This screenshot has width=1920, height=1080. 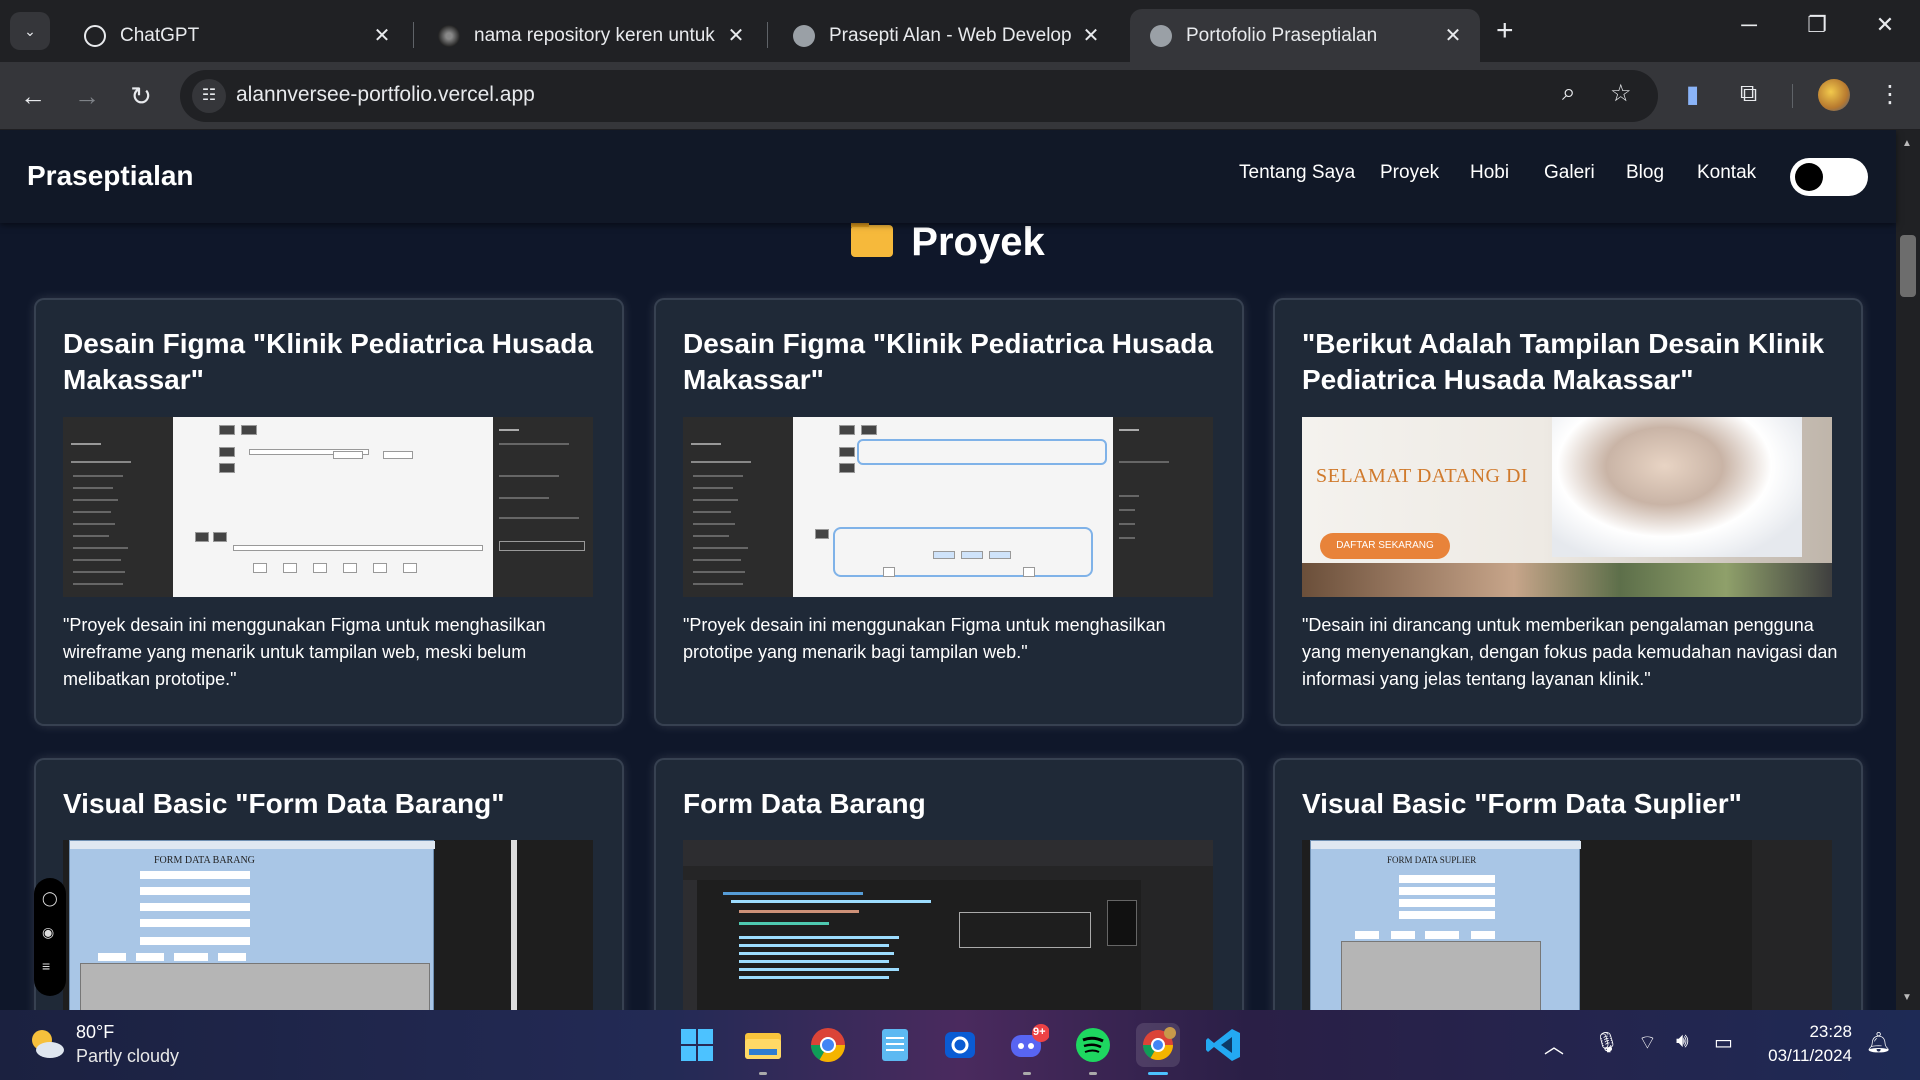 I want to click on back-arrow-icon: ←, so click(x=33, y=97).